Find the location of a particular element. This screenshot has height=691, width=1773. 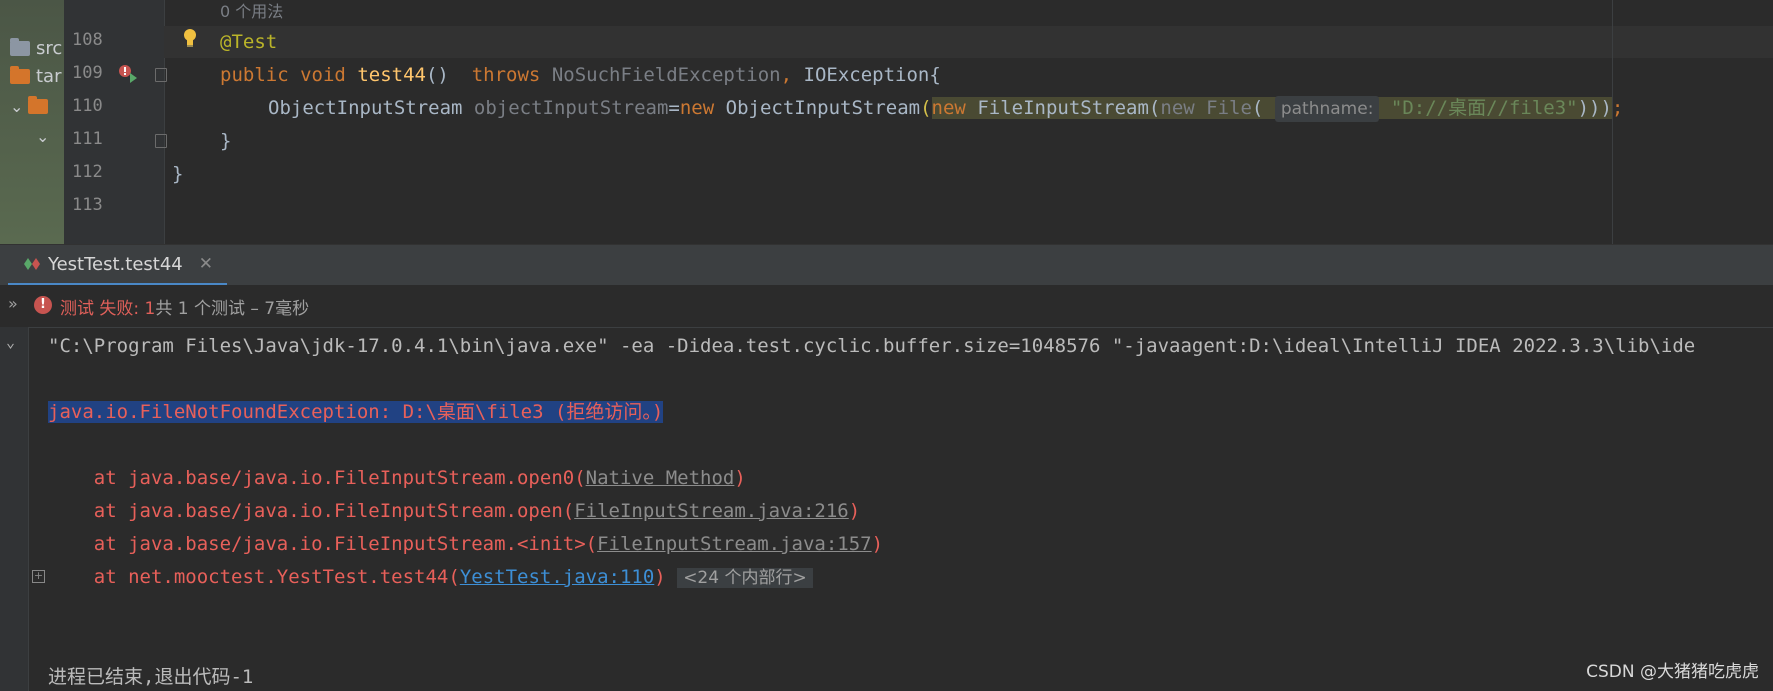

code-line-111: } is located at coordinates (225, 141).